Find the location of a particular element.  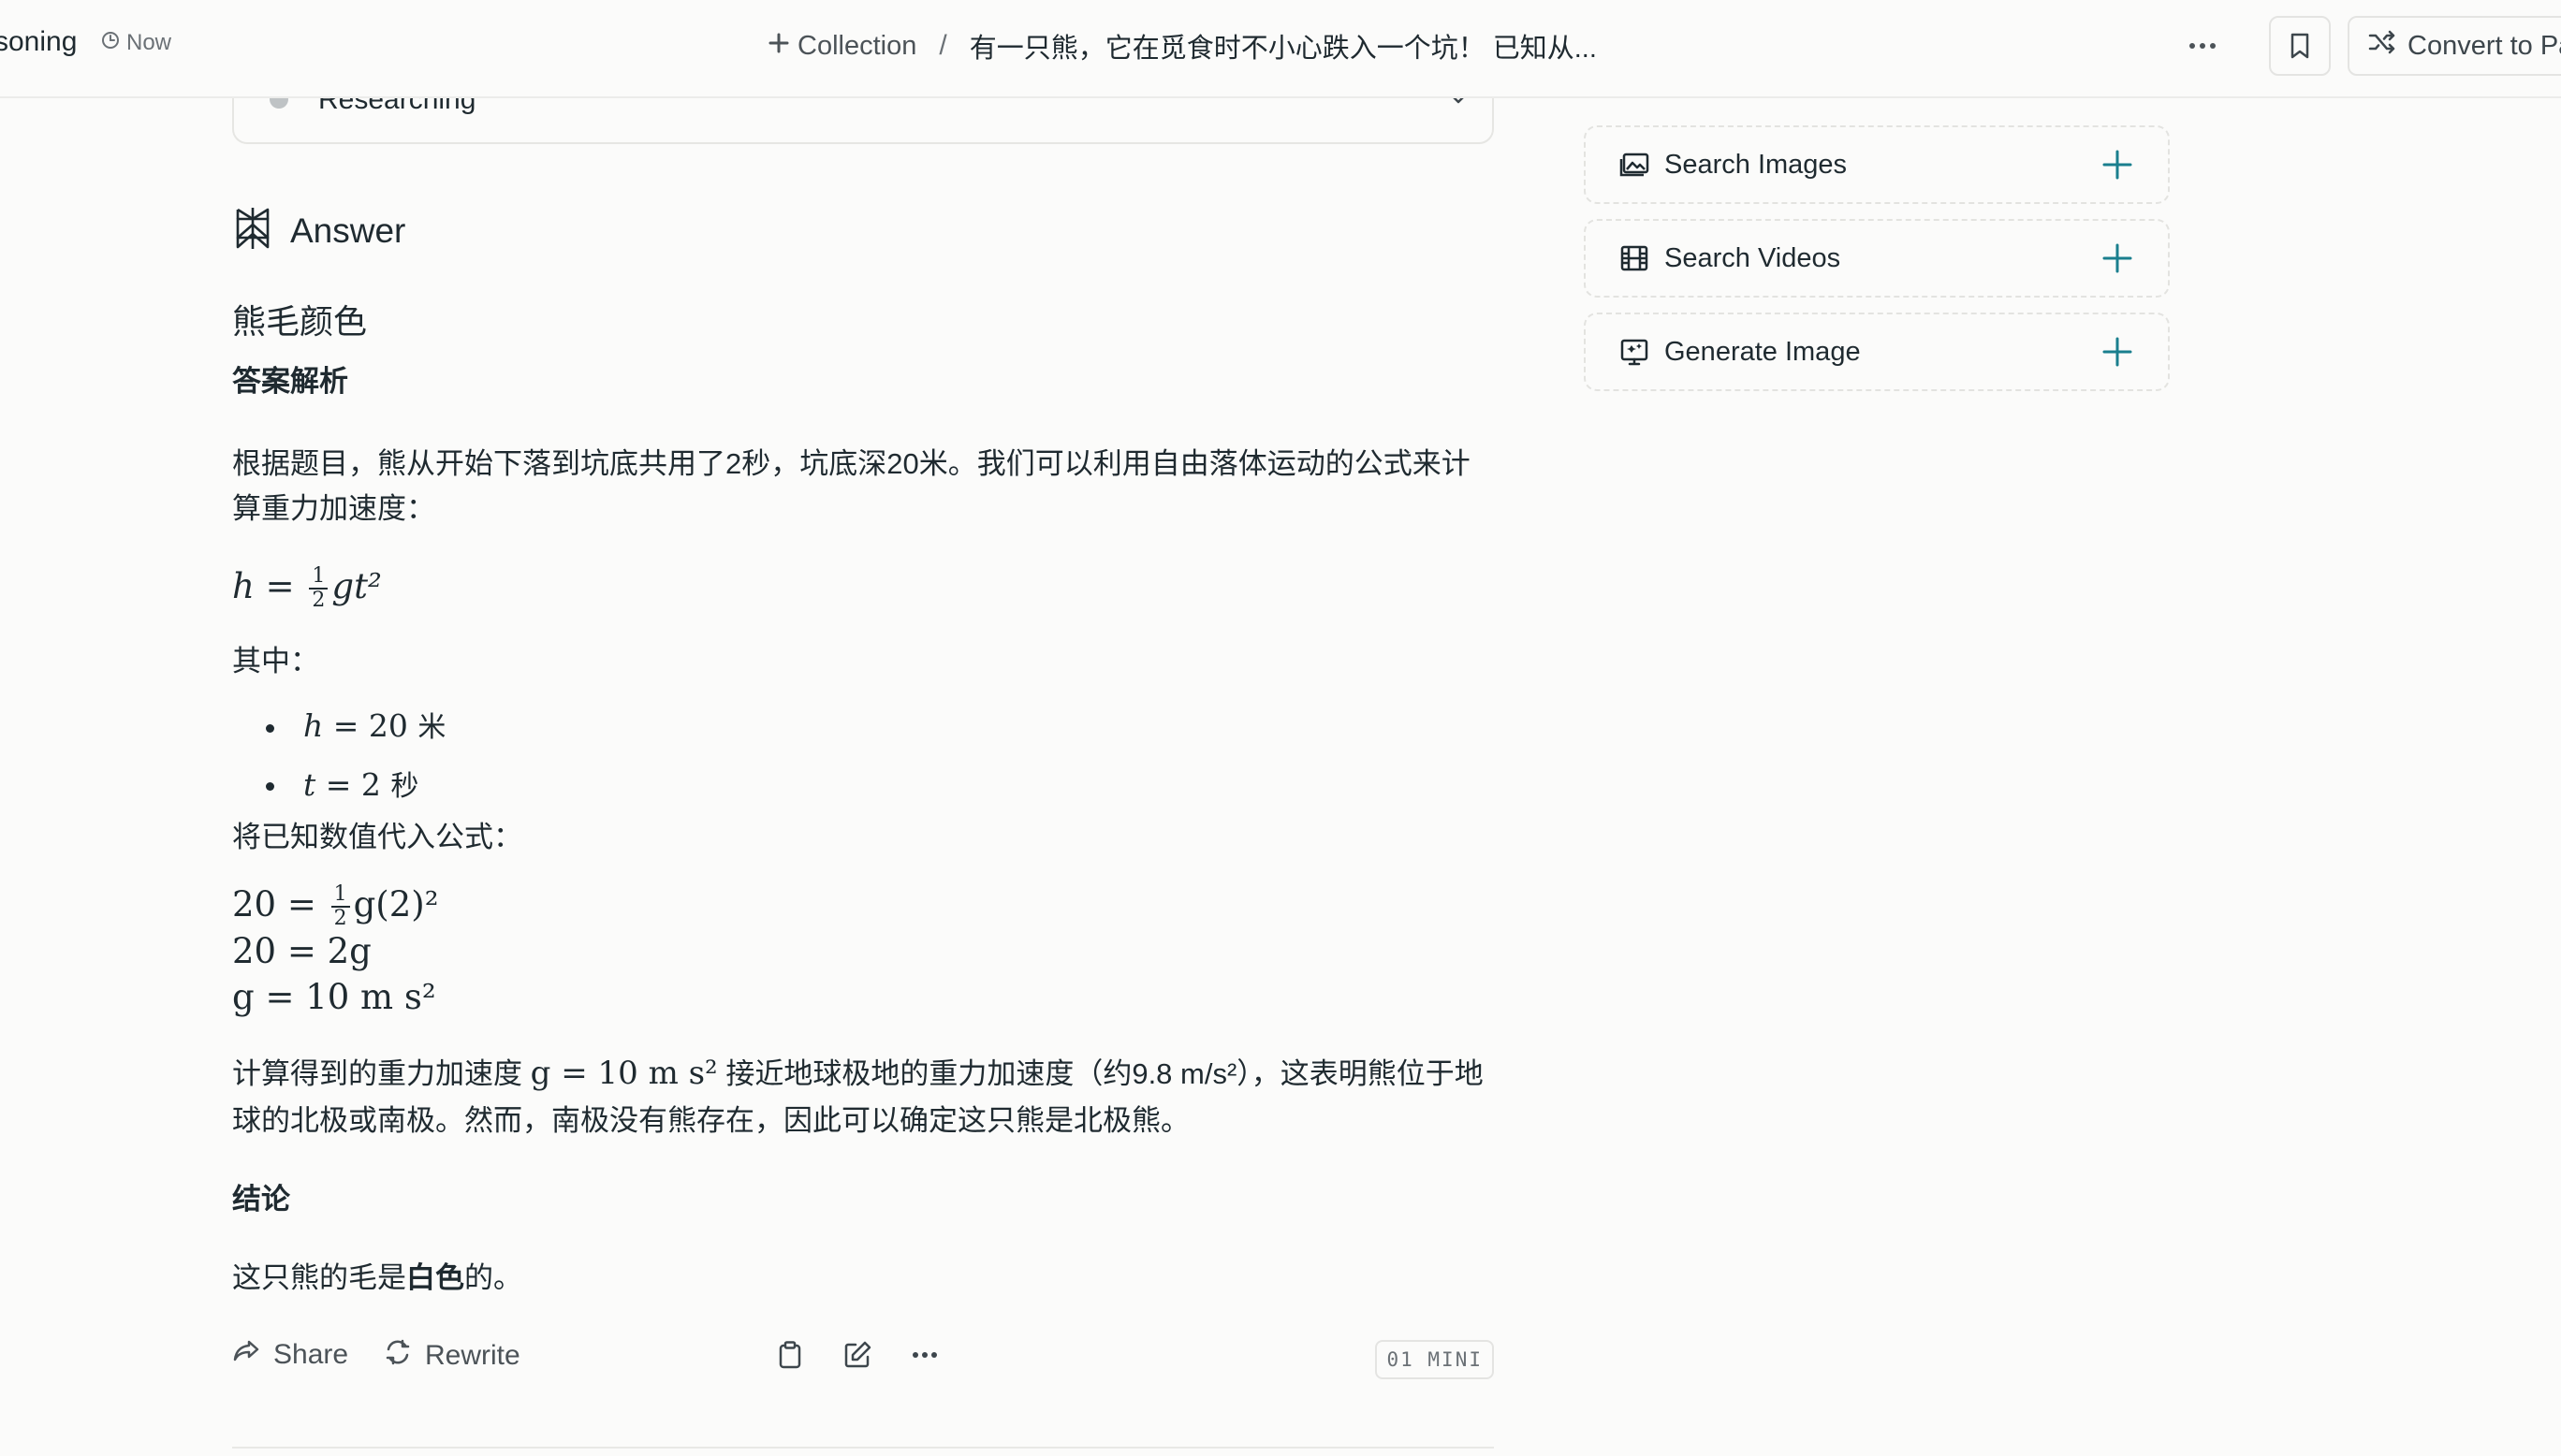

list-item: t = 2 秒 is located at coordinates (864, 785).